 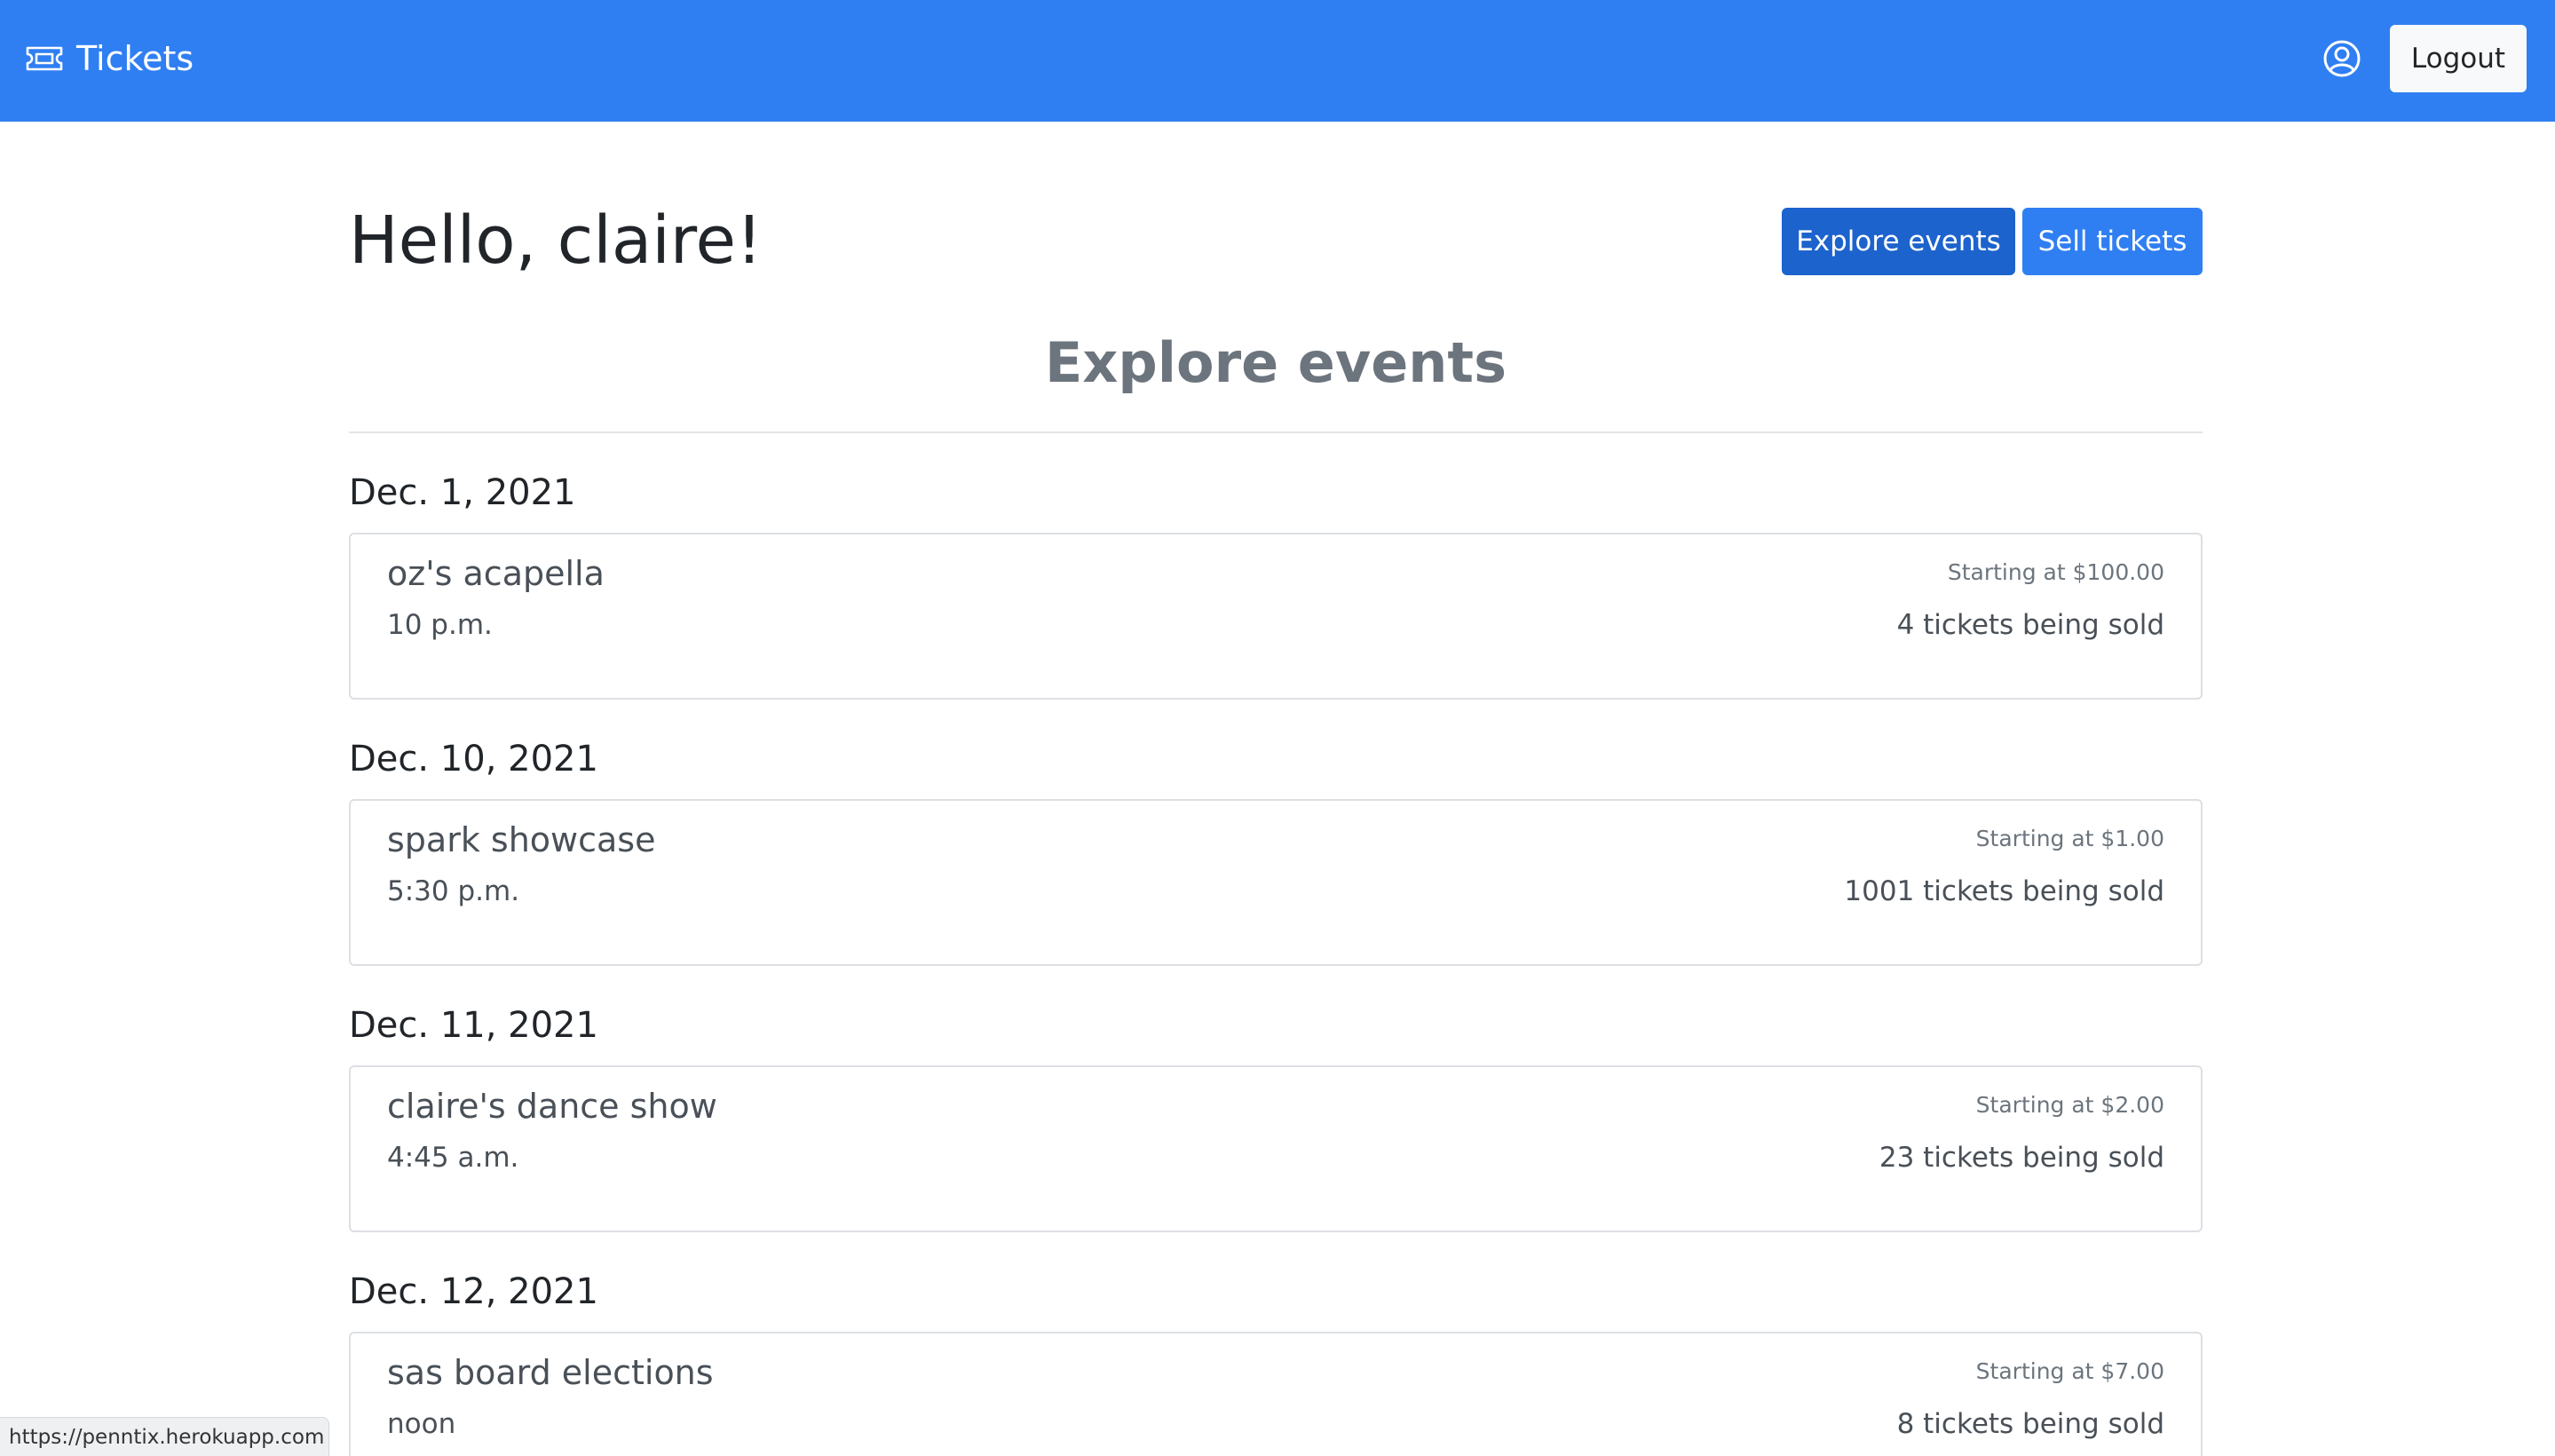 What do you see at coordinates (496, 573) in the screenshot?
I see `event-name: oz's acapella` at bounding box center [496, 573].